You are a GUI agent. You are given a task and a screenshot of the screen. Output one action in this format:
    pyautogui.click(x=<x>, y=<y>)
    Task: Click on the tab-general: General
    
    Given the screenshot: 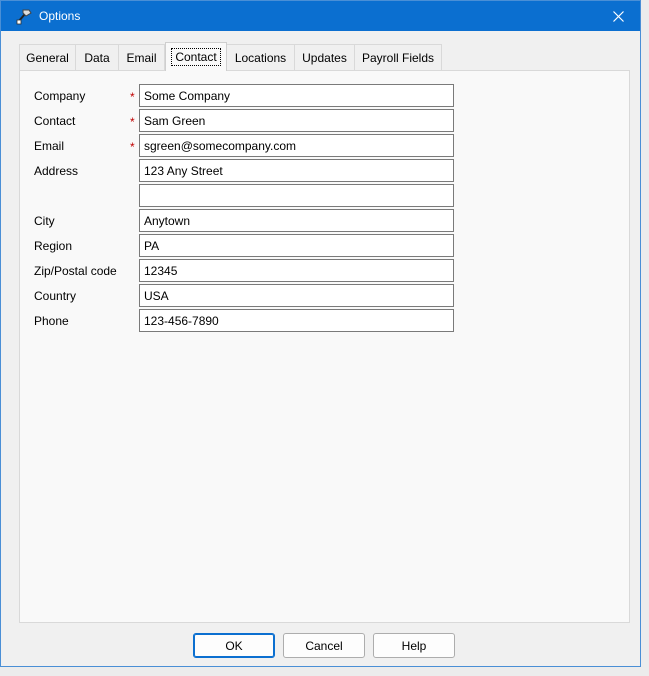 What is the action you would take?
    pyautogui.click(x=47, y=57)
    